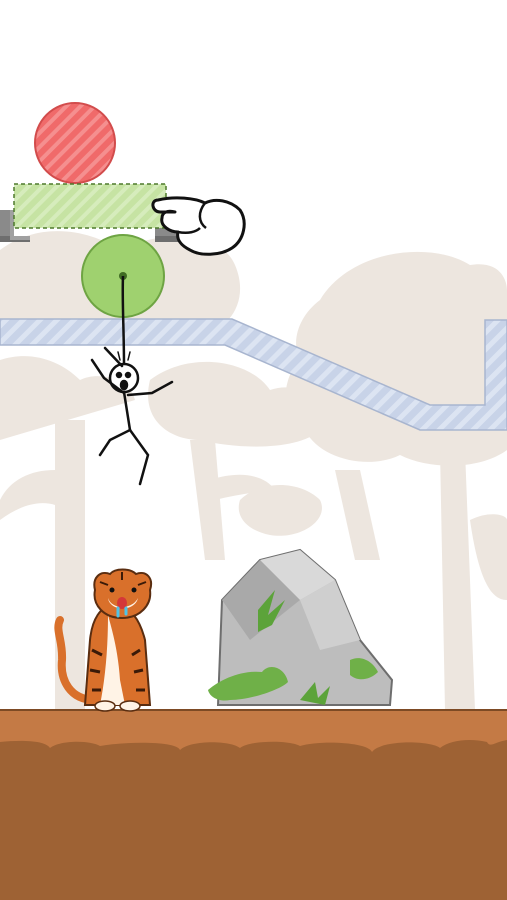 The width and height of the screenshot is (507, 900). Describe the element at coordinates (90, 206) in the screenshot. I see `green-removable-block` at that location.